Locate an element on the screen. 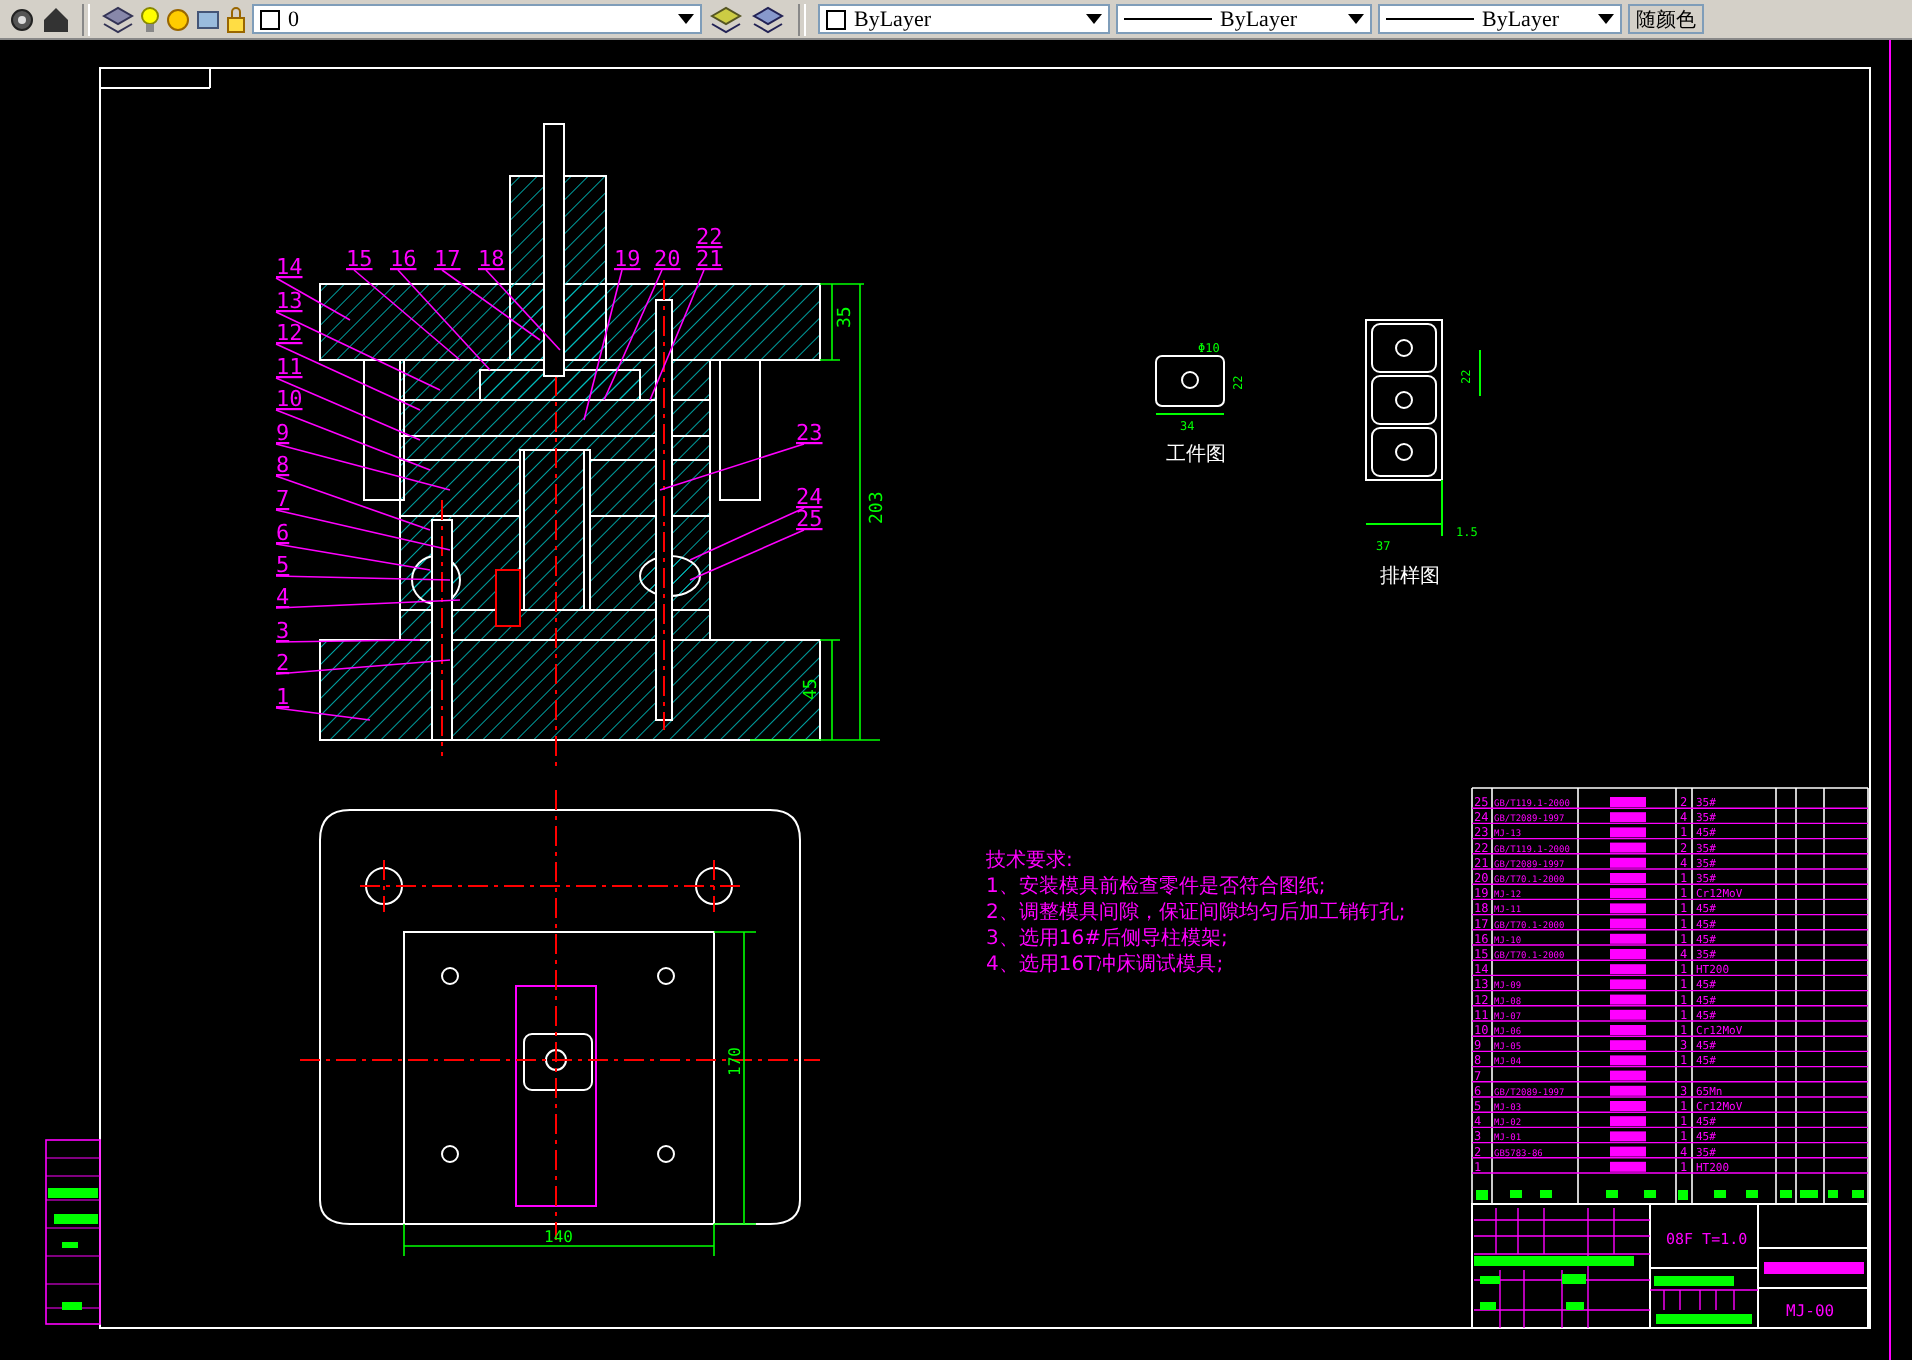 The height and width of the screenshot is (1360, 1912). lightbulb-icon is located at coordinates (150, 19).